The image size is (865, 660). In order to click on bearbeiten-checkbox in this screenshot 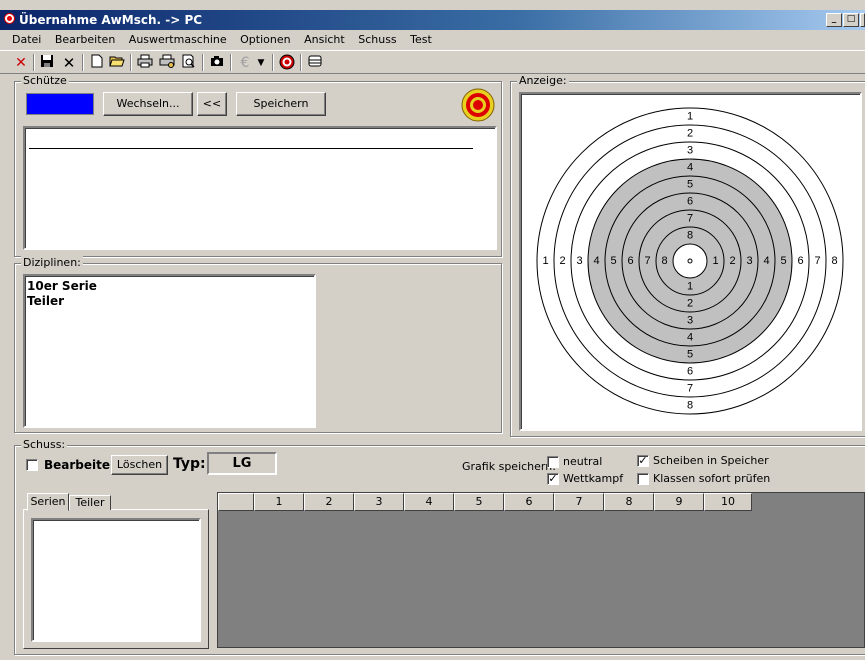, I will do `click(32, 465)`.